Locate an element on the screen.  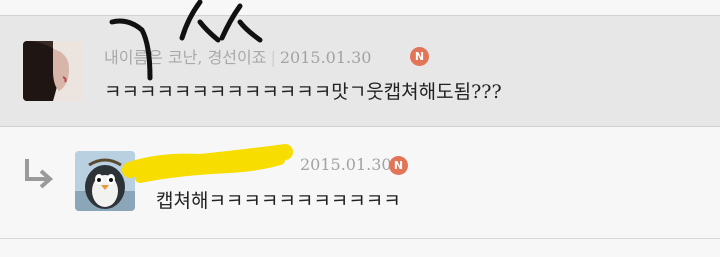
comment-meta: 2015.01.30 is located at coordinates (346, 164).